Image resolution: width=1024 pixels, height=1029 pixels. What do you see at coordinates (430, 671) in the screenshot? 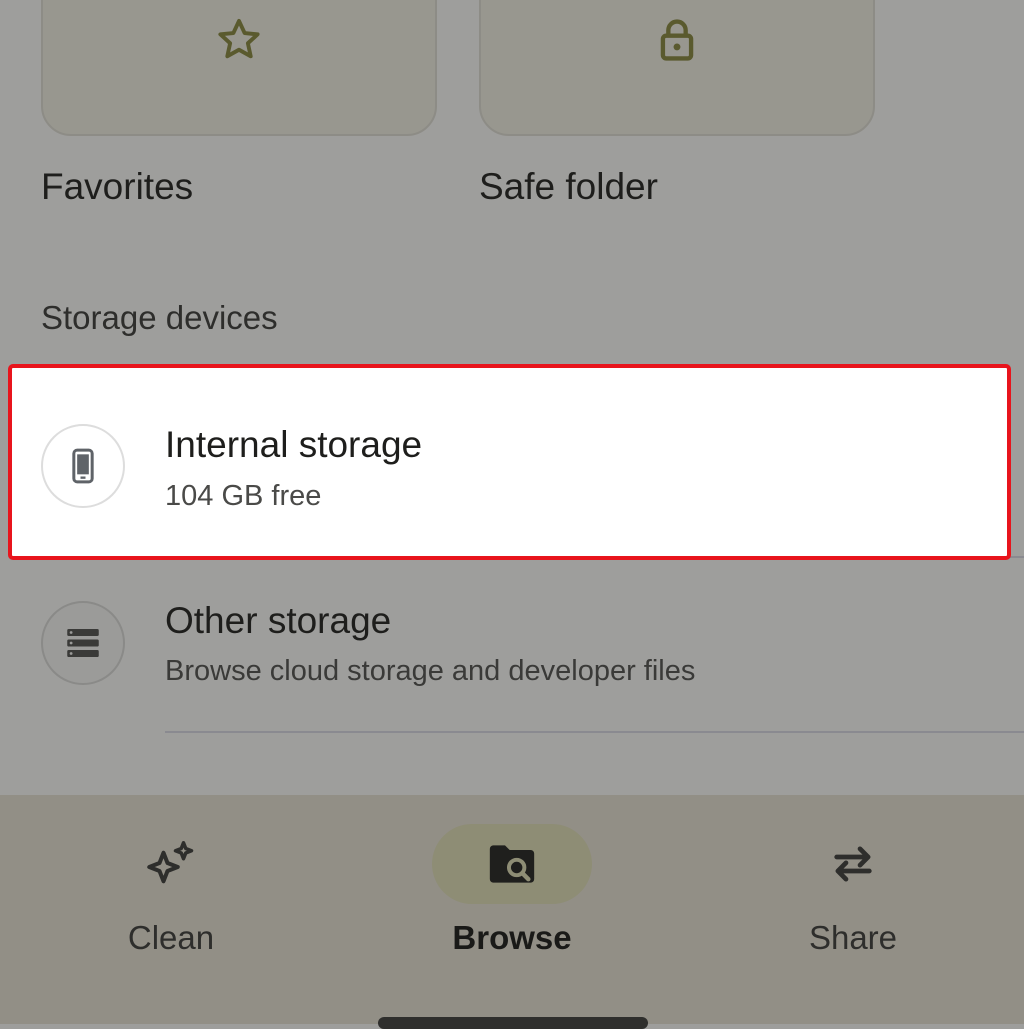
I see `other-storage-description: Browse cloud storage and developer files` at bounding box center [430, 671].